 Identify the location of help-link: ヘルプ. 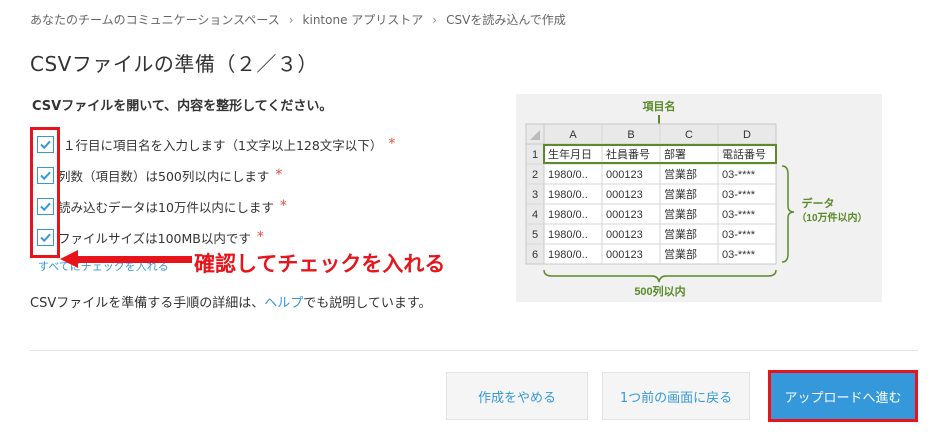
(283, 303).